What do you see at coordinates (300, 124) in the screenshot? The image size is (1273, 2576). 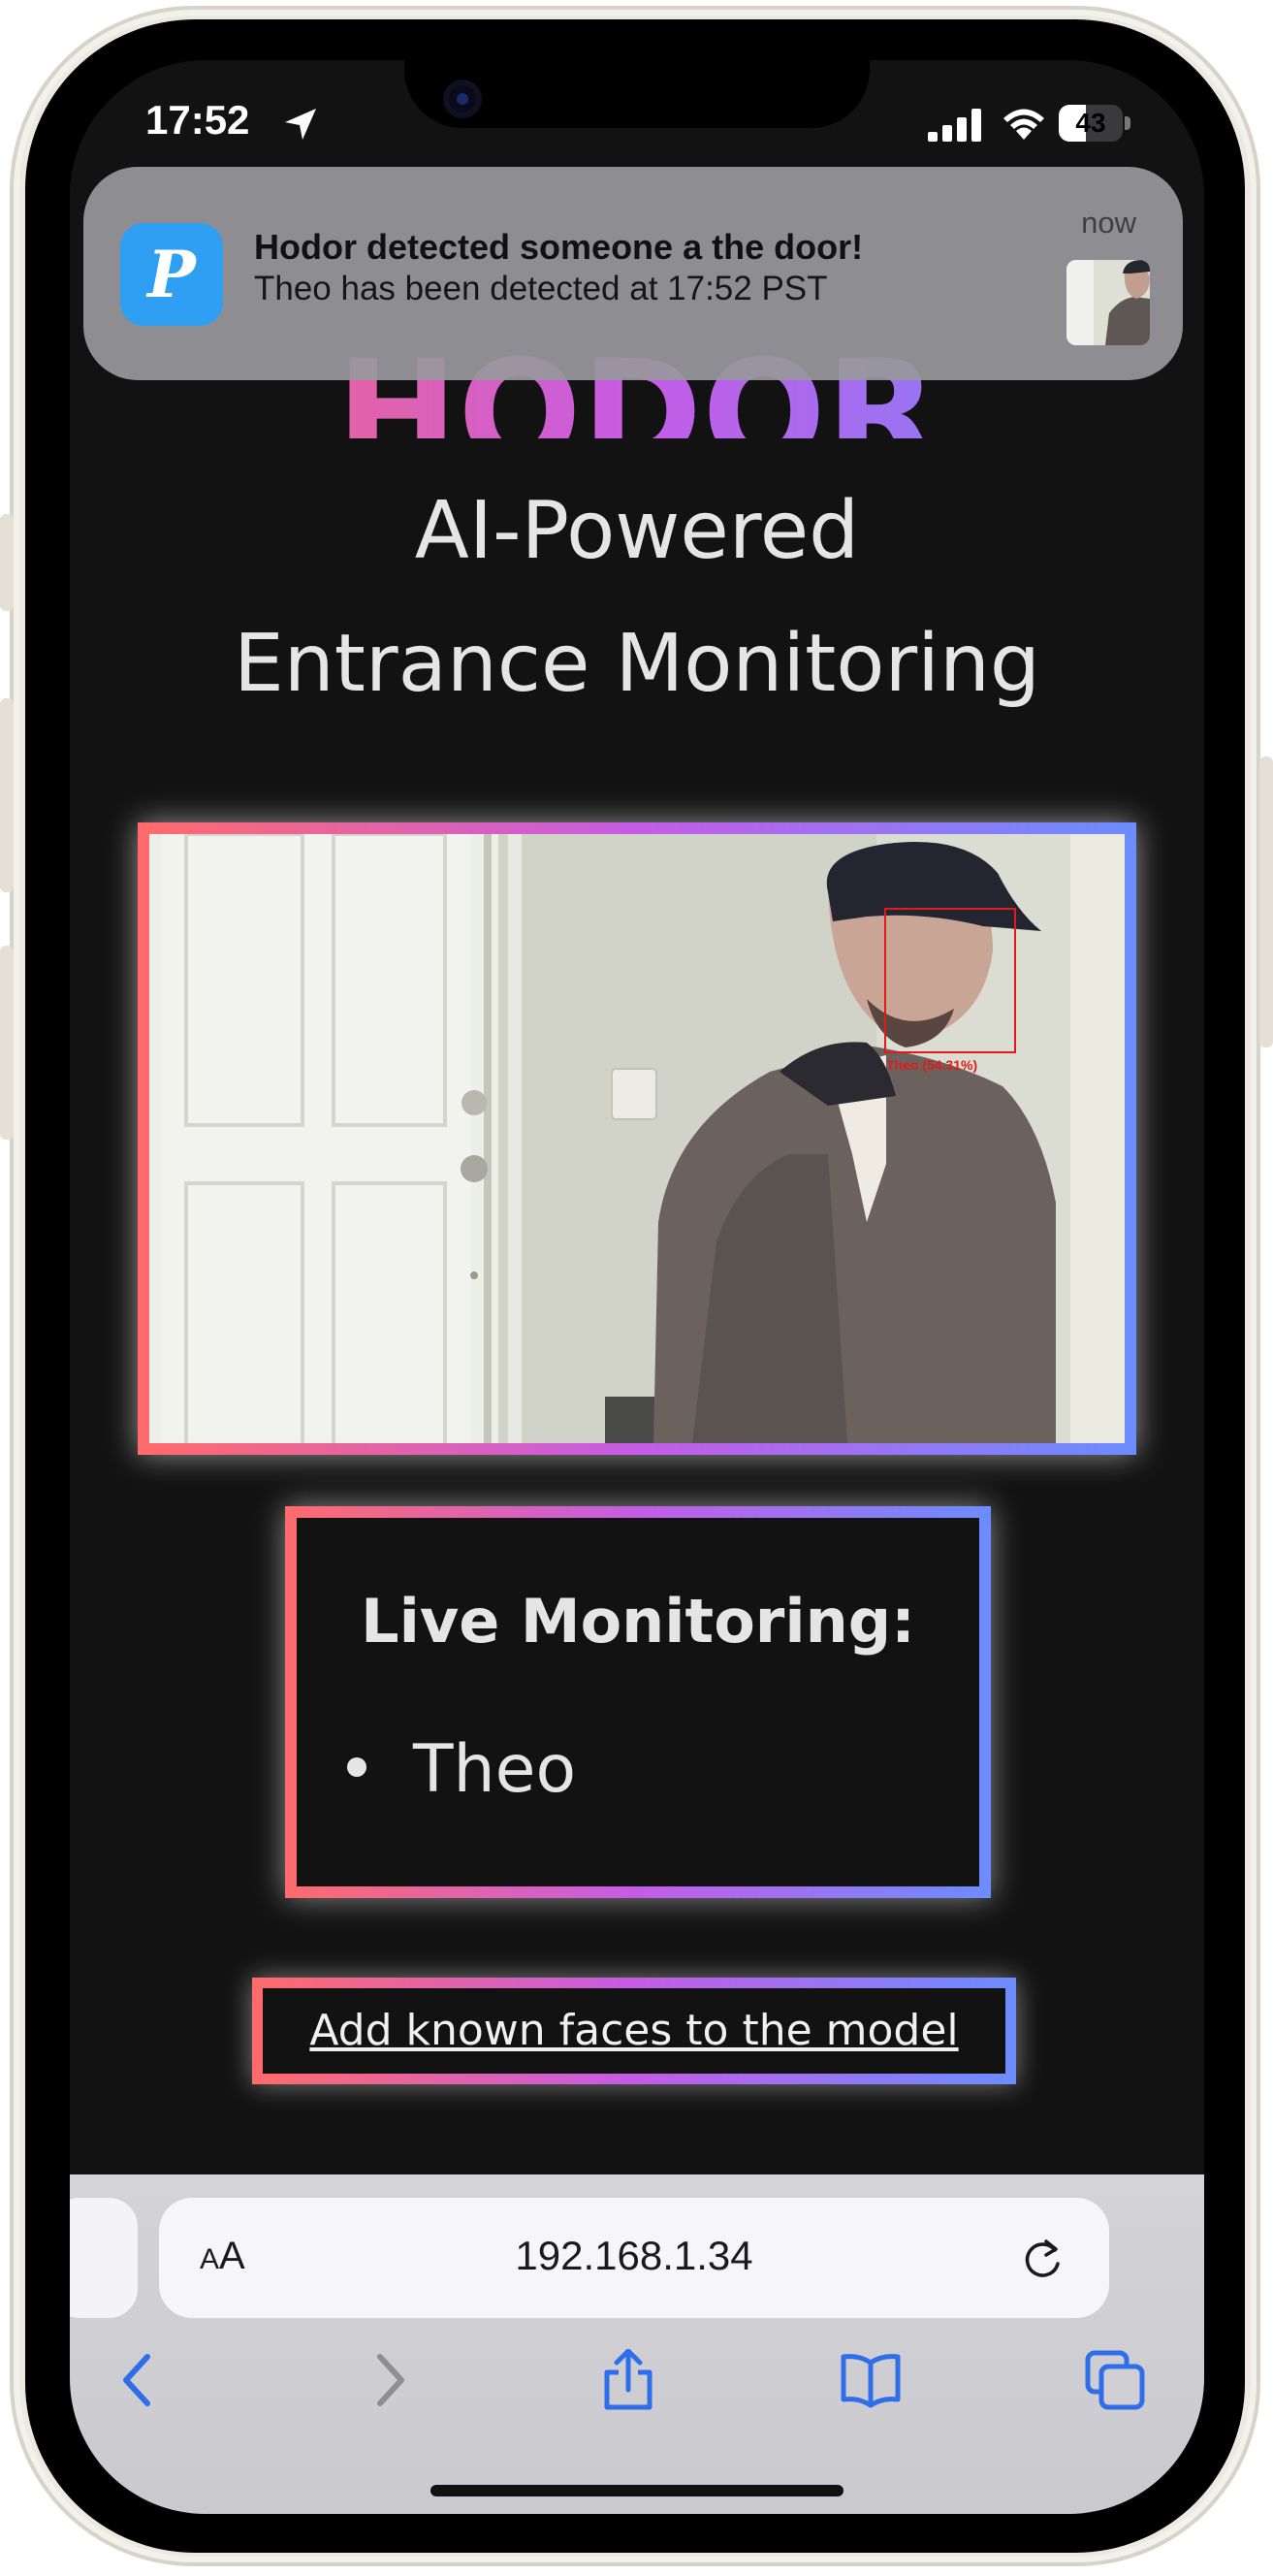 I see `location-arrow-icon` at bounding box center [300, 124].